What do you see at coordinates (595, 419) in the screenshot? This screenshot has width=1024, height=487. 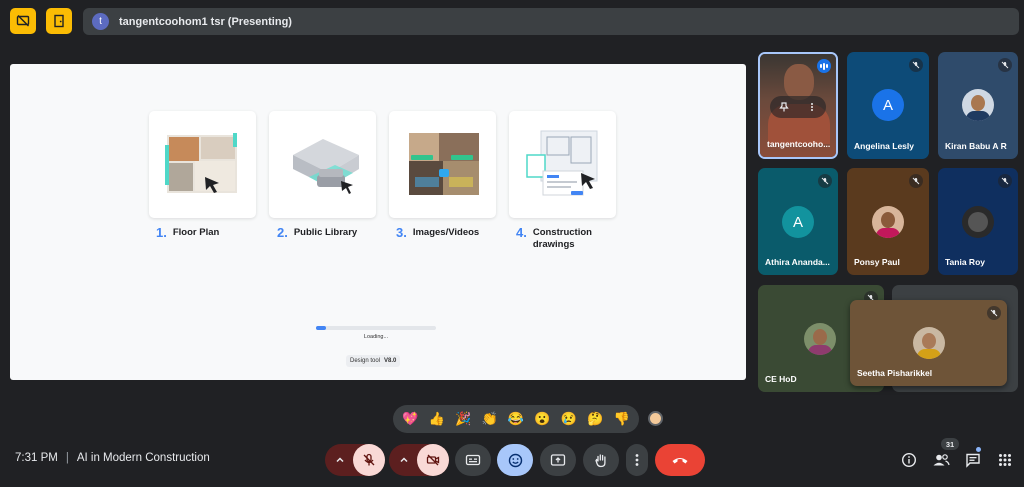 I see `reaction-thinking: 🤔` at bounding box center [595, 419].